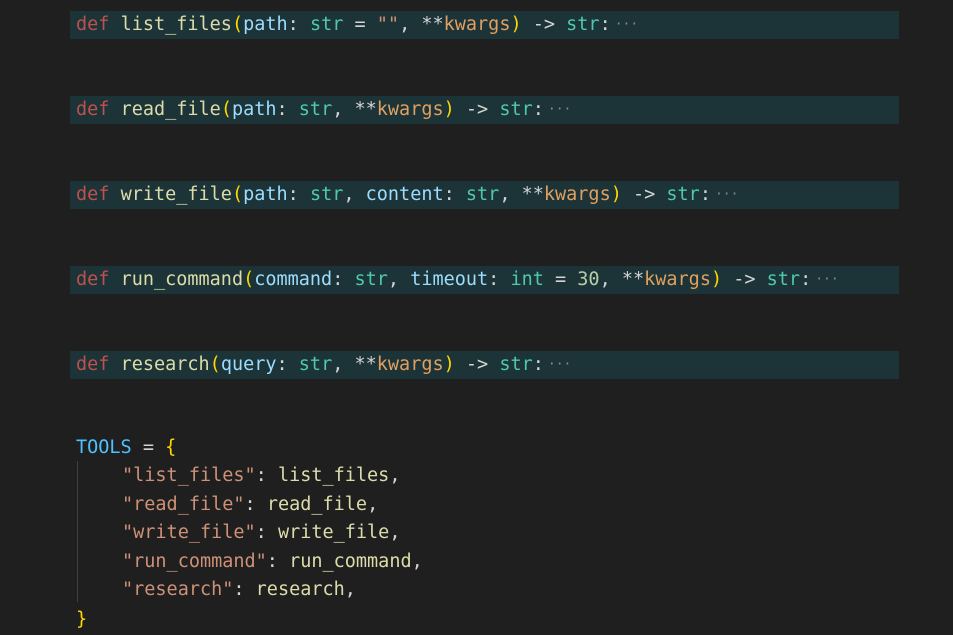  Describe the element at coordinates (300, 589) in the screenshot. I see `entry-value: research` at that location.